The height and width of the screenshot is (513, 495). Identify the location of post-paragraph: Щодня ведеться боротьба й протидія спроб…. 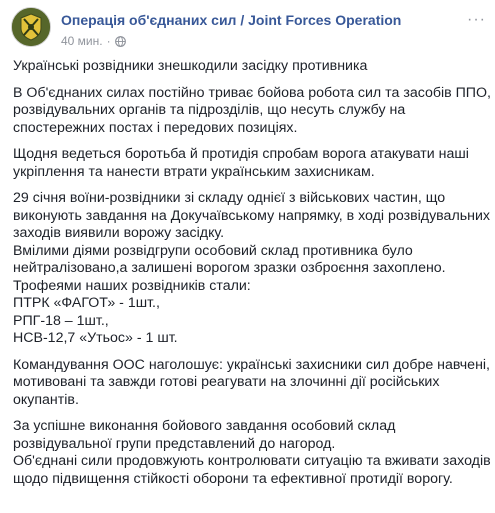
(251, 163).